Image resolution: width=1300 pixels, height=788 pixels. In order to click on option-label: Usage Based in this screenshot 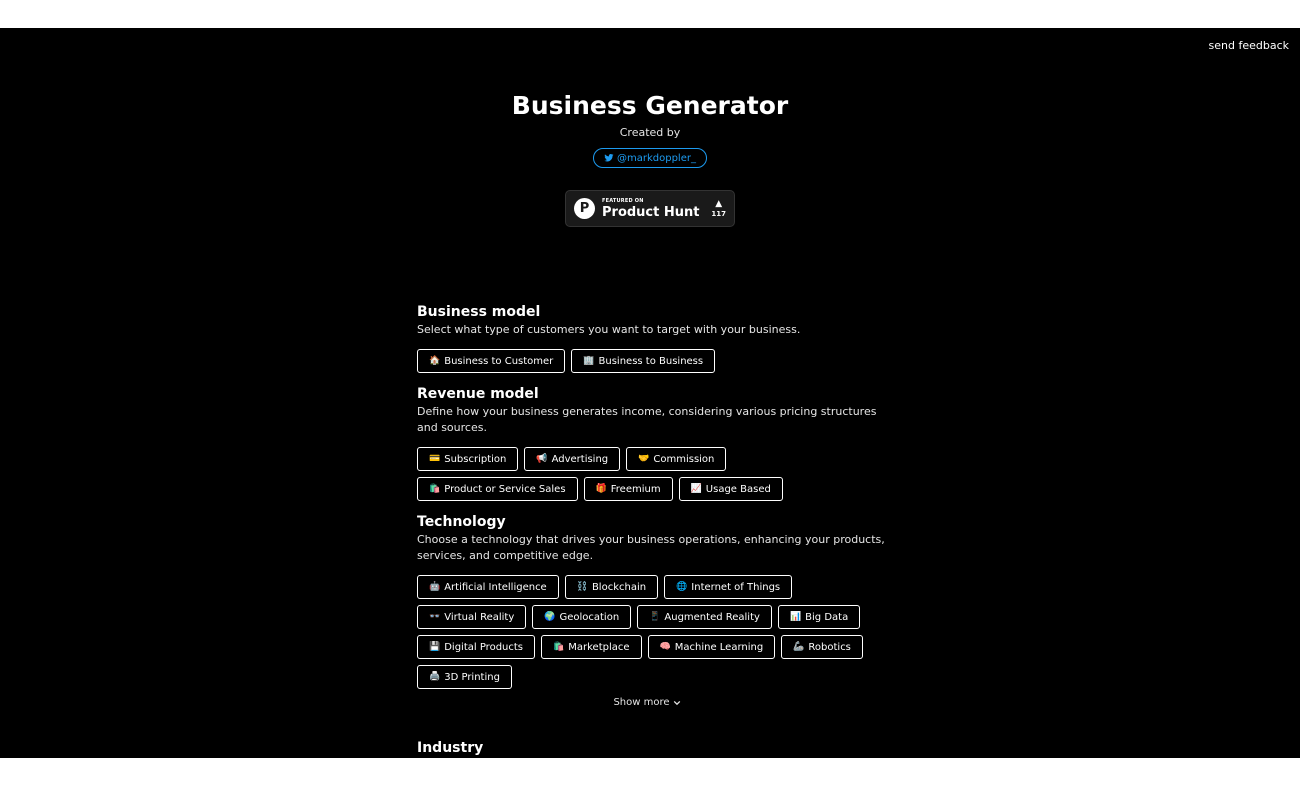, I will do `click(738, 489)`.